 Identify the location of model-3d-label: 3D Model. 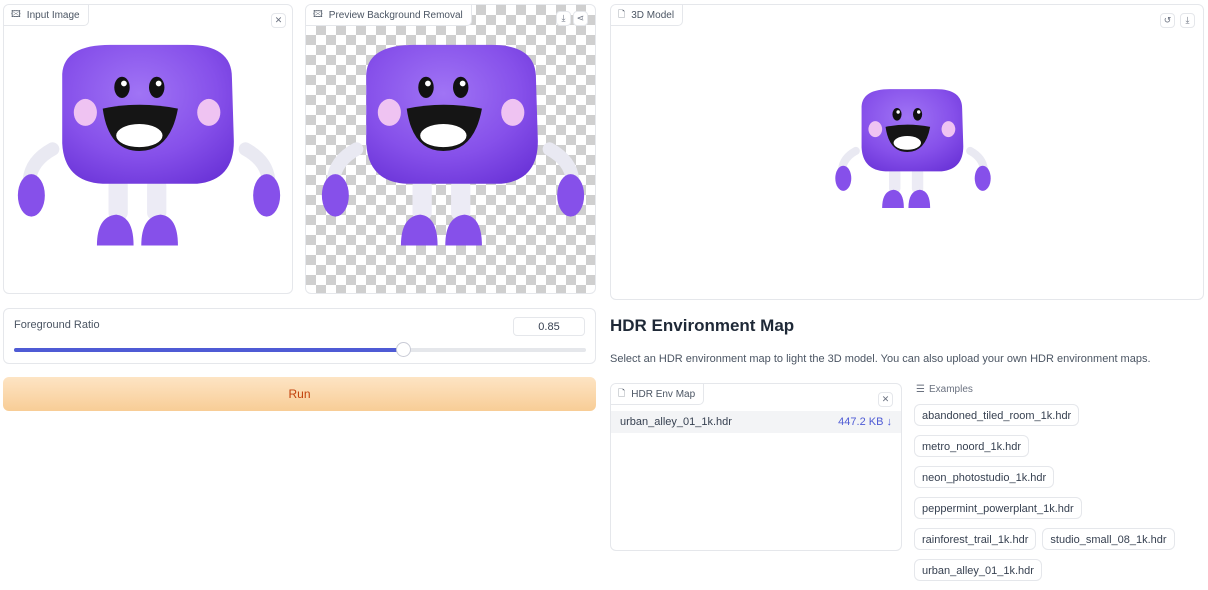
(653, 15).